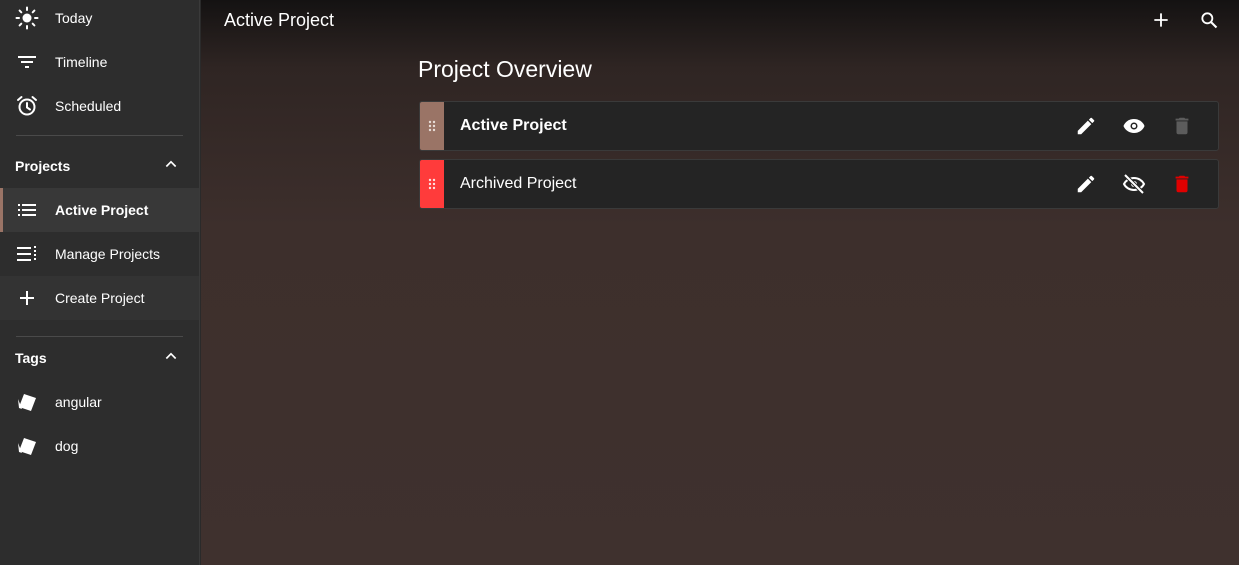  I want to click on tags-section-header: Tags, so click(99, 358).